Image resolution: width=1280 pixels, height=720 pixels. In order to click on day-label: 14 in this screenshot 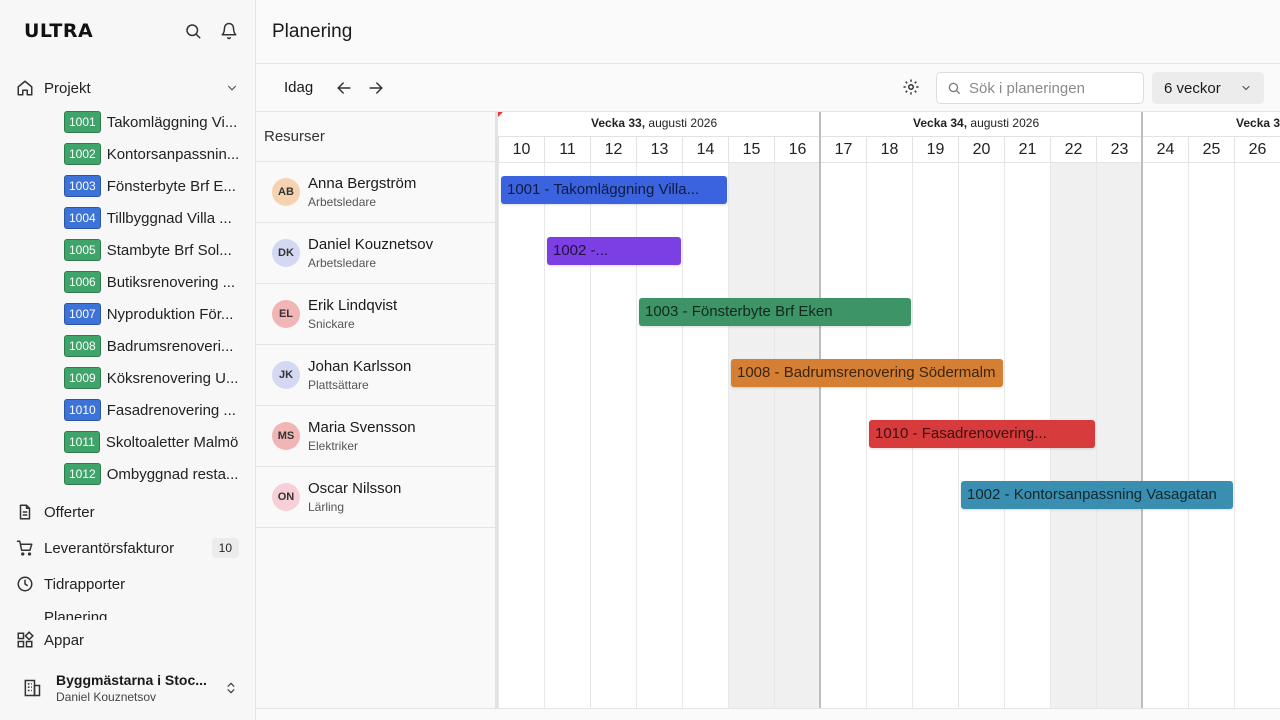, I will do `click(705, 149)`.